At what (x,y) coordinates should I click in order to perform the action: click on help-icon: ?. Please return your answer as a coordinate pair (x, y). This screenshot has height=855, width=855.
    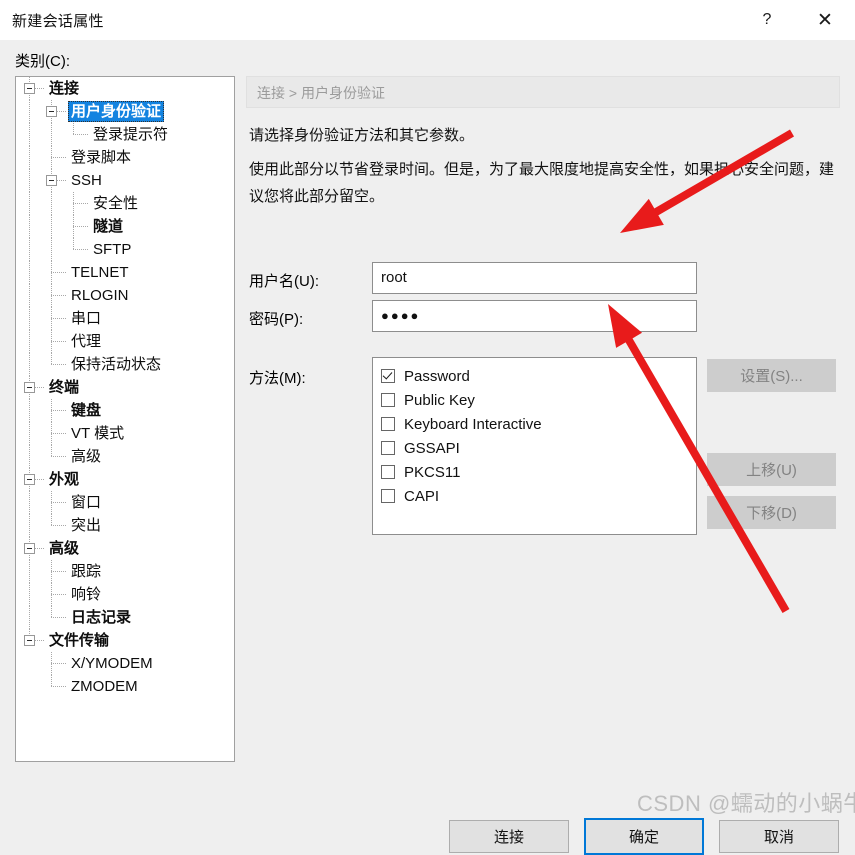
    Looking at the image, I should click on (767, 20).